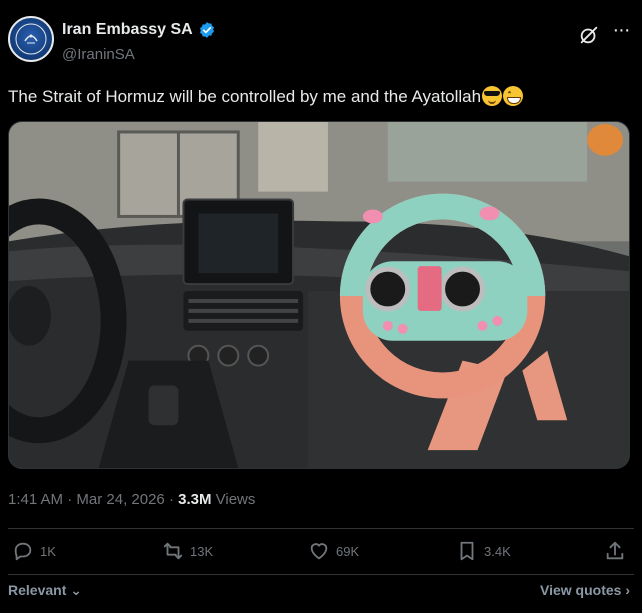 The image size is (642, 613). What do you see at coordinates (127, 30) in the screenshot?
I see `display-name: Iran Embassy SA` at bounding box center [127, 30].